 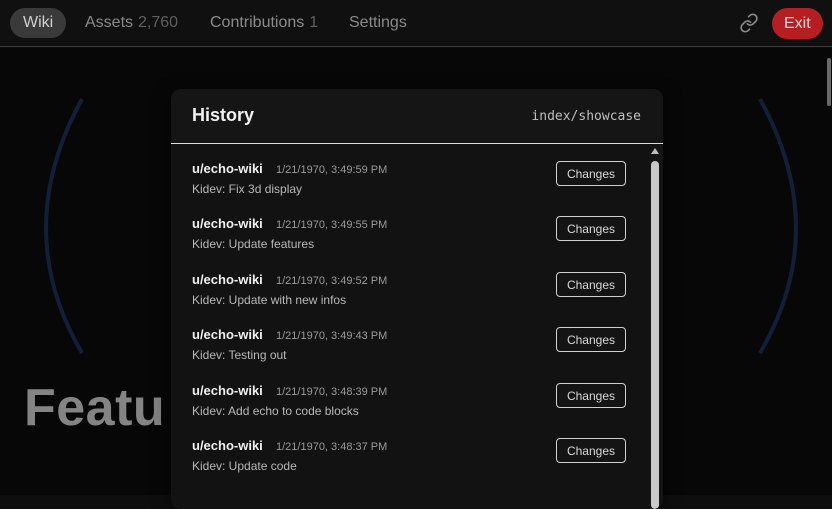 I want to click on entry-timestamp: 1/21/1970, 3:49:55 PM, so click(x=332, y=225).